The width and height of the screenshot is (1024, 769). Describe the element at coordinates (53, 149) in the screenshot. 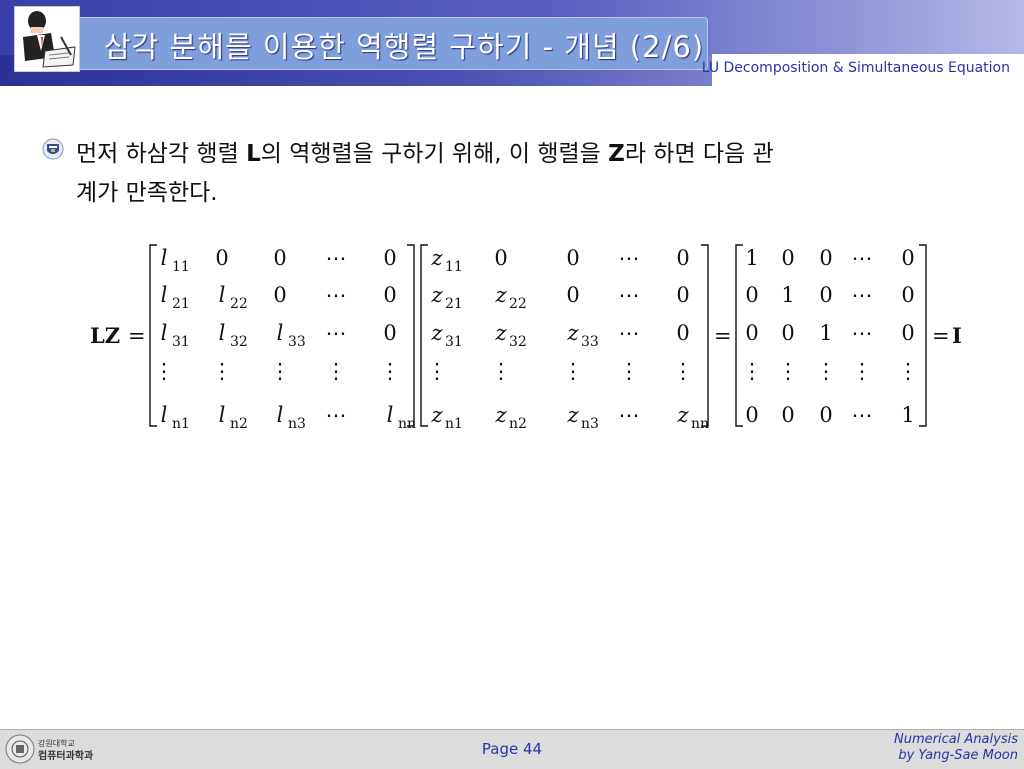

I see `bullet-emblem-icon` at that location.